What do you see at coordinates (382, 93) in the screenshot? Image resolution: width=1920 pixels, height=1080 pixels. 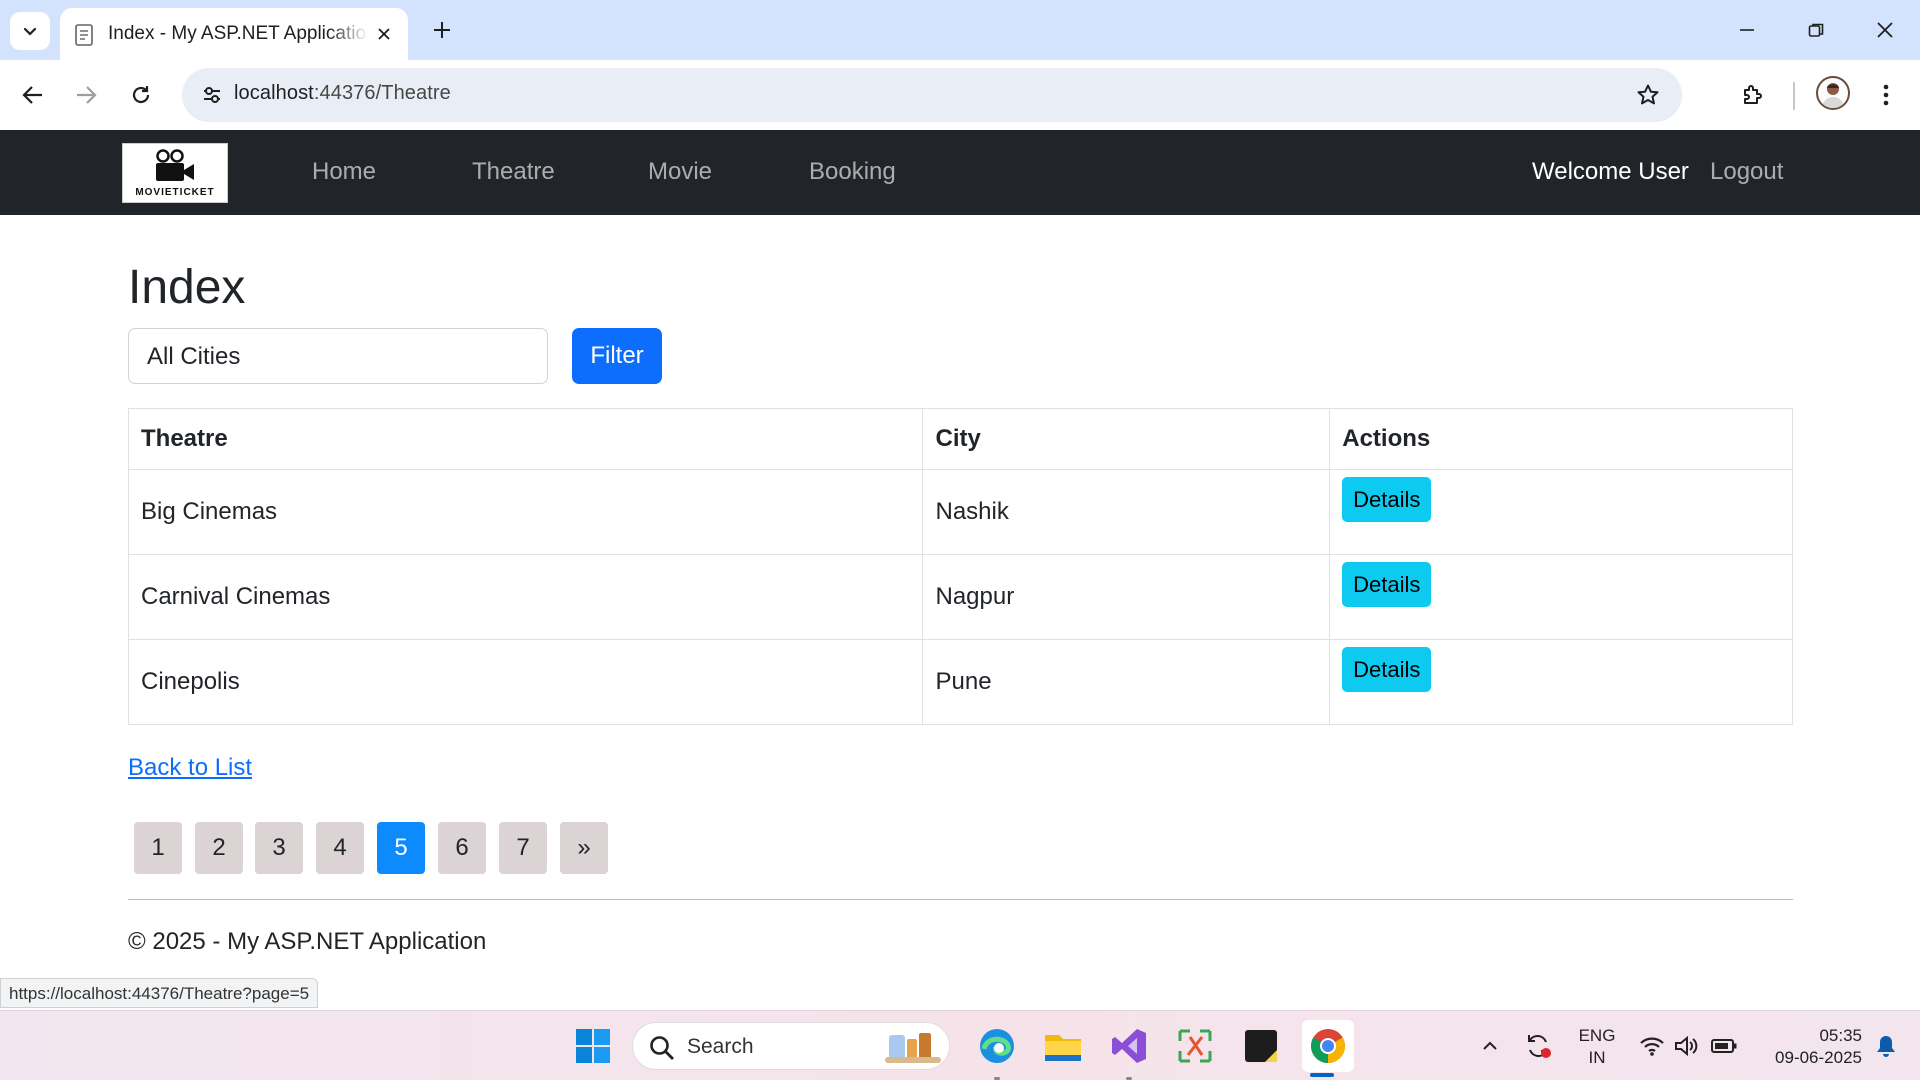 I see `url-path: :44376/Theatre` at bounding box center [382, 93].